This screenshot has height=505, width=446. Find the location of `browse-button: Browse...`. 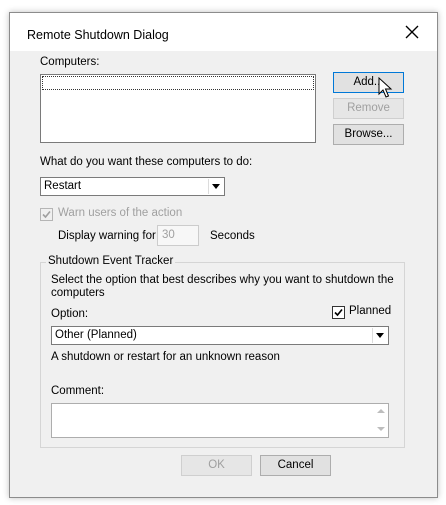

browse-button: Browse... is located at coordinates (368, 134).